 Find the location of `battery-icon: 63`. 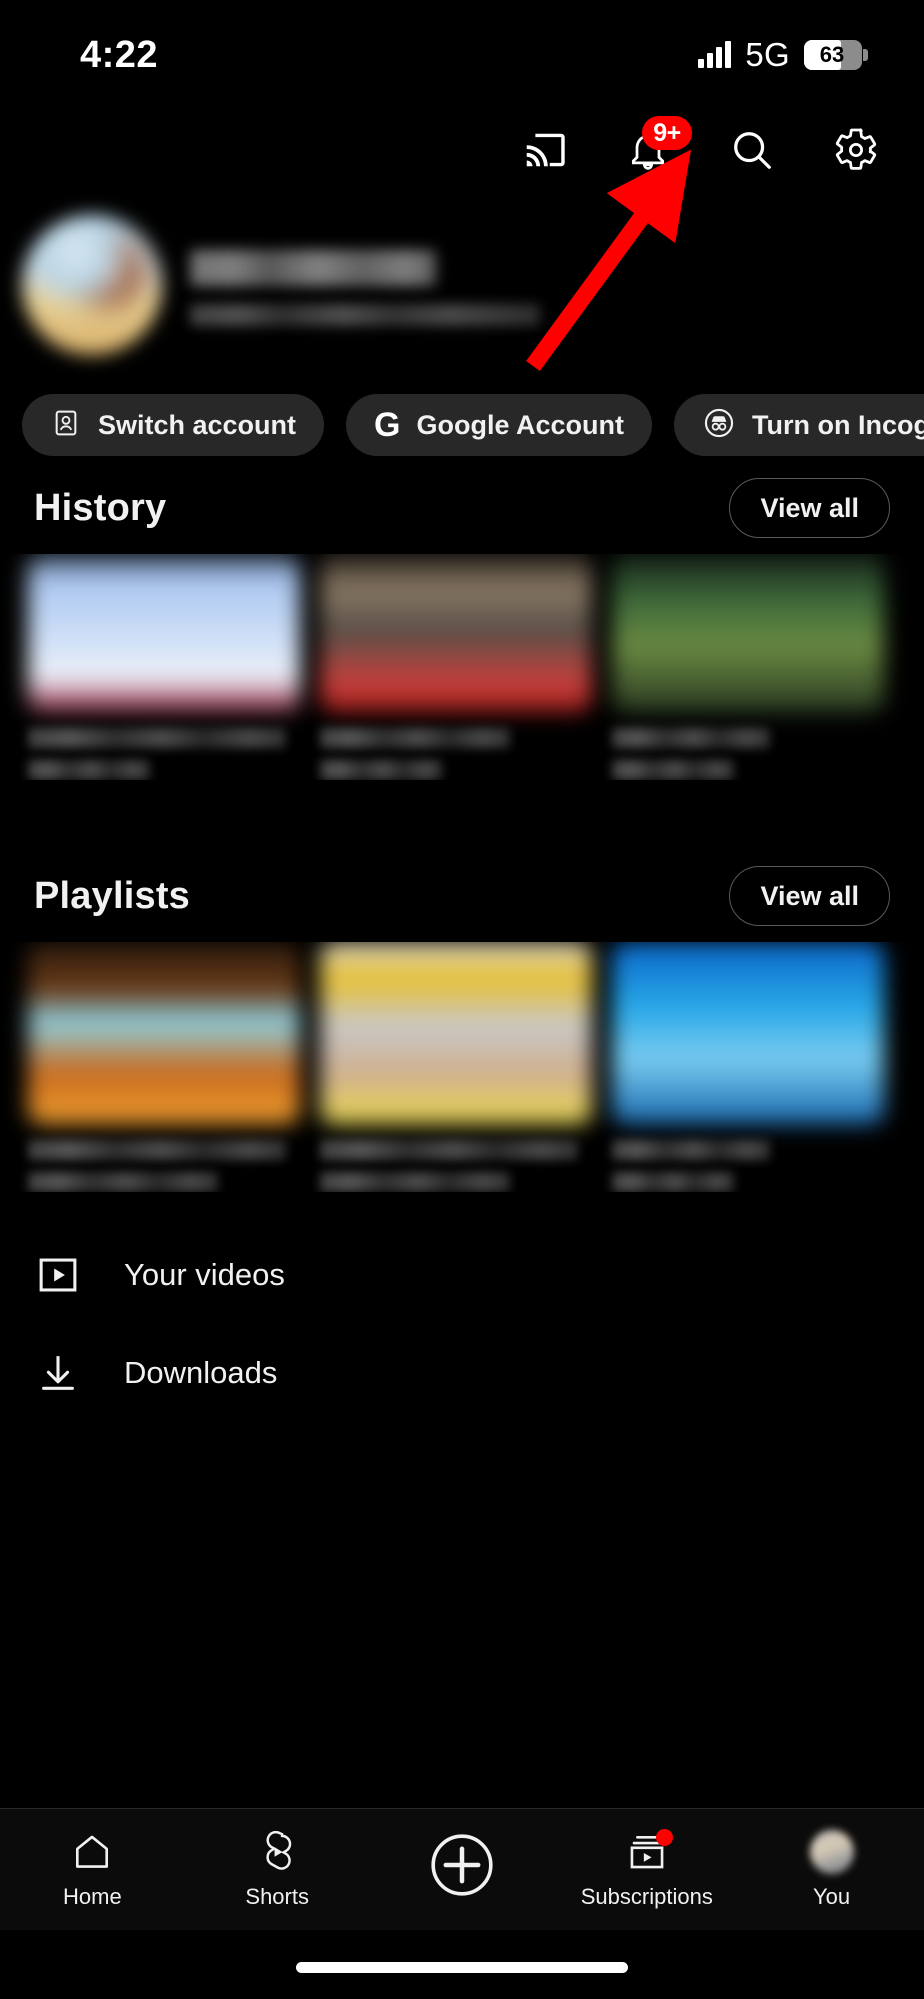

battery-icon: 63 is located at coordinates (836, 55).